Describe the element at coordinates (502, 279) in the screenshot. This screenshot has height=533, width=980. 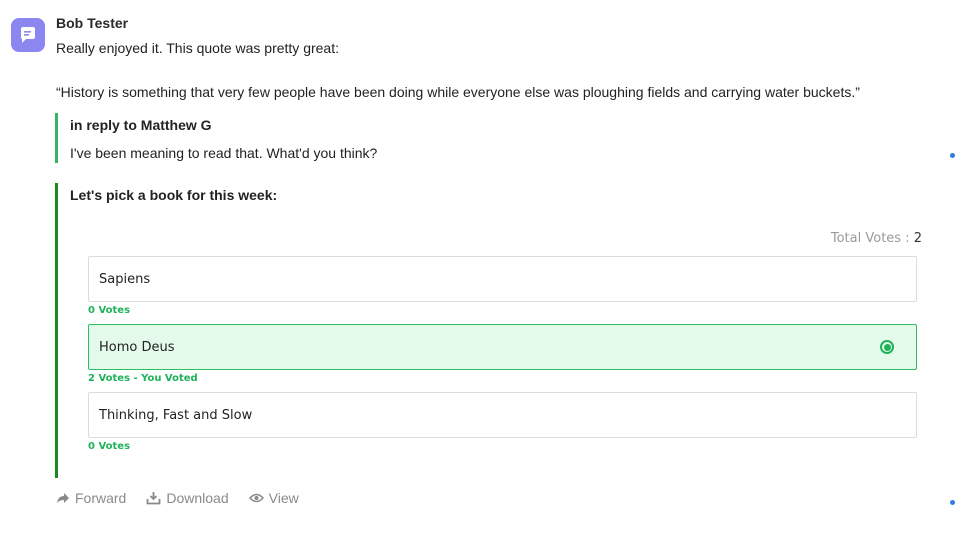
I see `poll-option-sapiens: Sapiens` at that location.